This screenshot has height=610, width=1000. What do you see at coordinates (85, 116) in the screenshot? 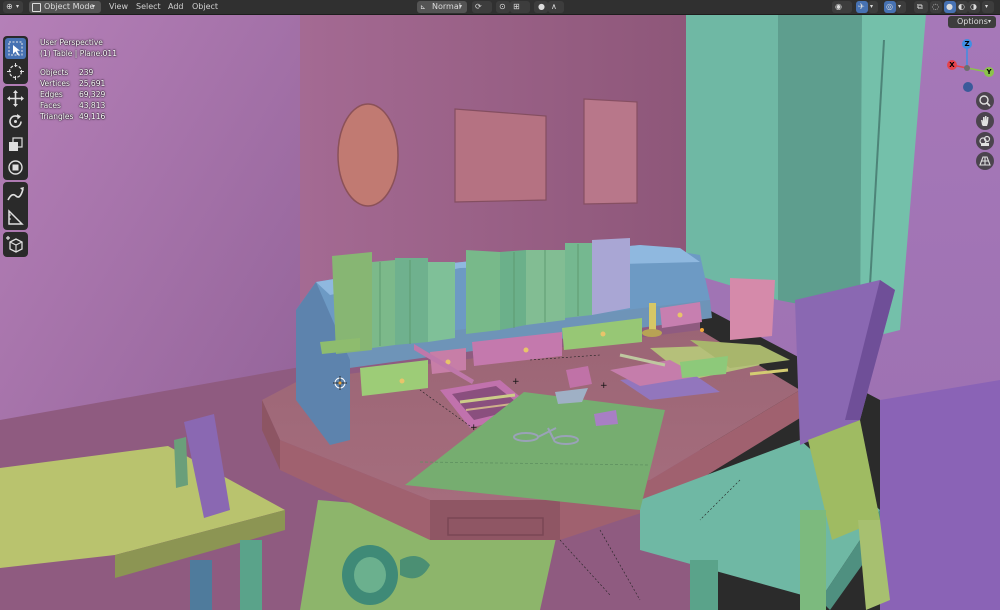
I see `stat-triangles: Triangles 49,116` at bounding box center [85, 116].